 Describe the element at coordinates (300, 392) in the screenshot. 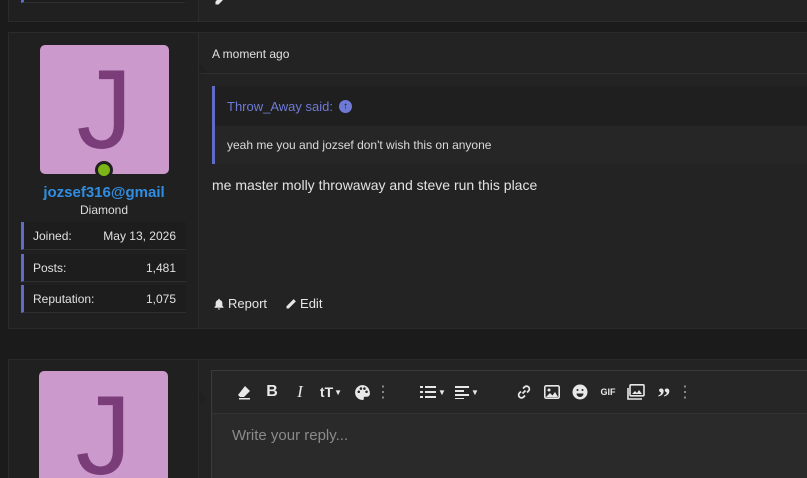

I see `italic-button: I` at that location.